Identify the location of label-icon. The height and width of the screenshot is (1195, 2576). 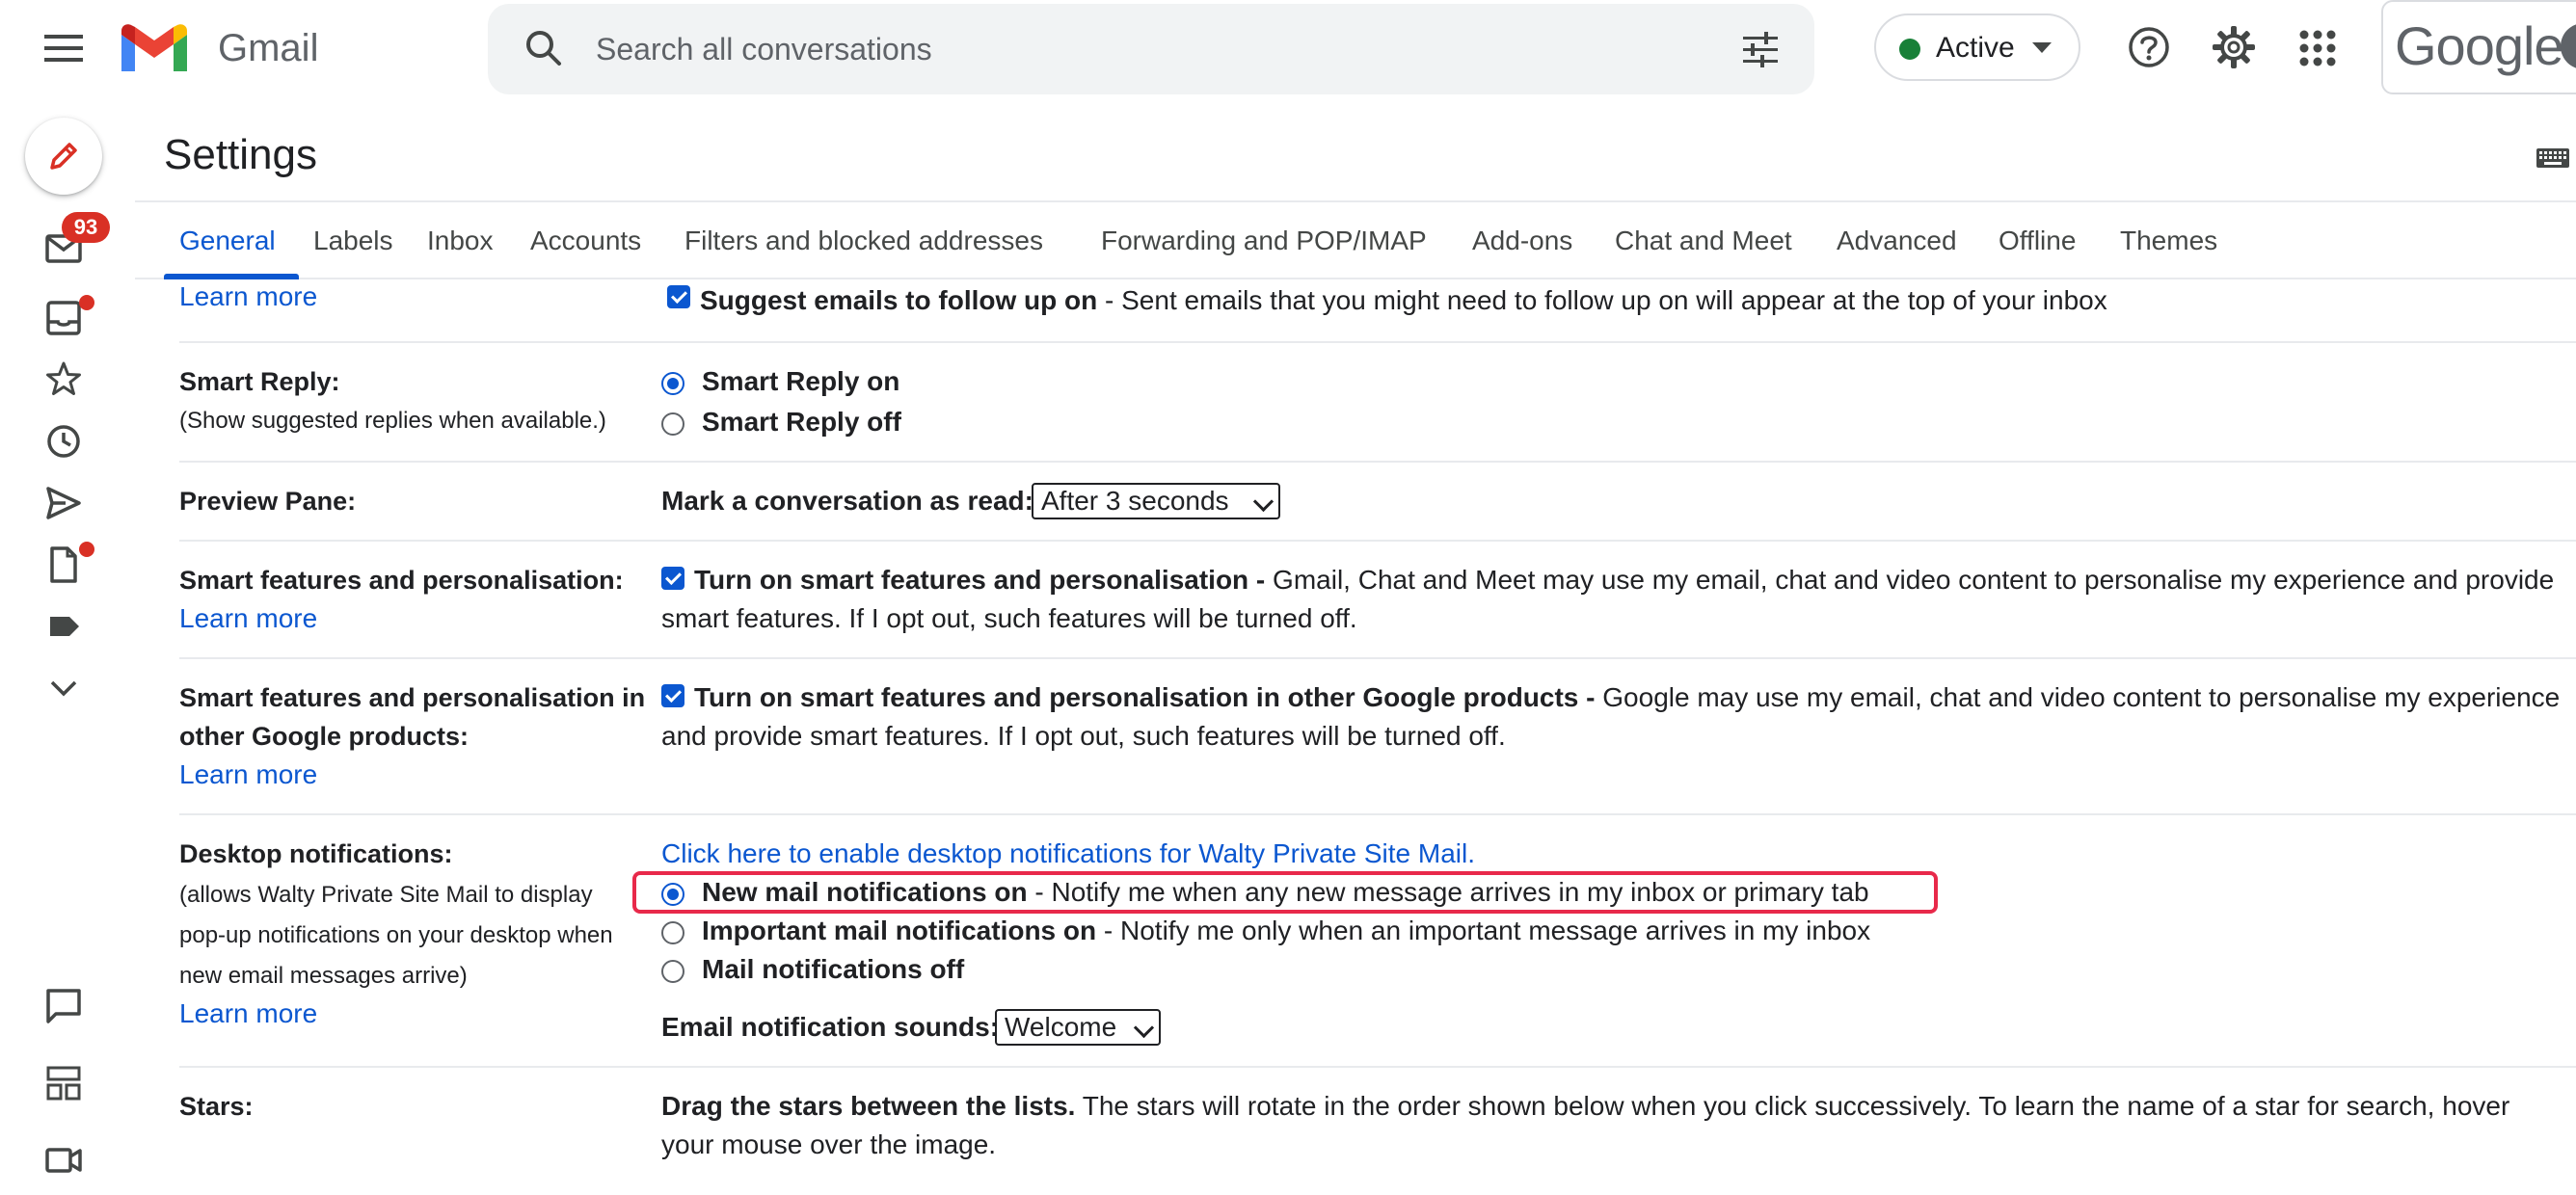
(63, 626).